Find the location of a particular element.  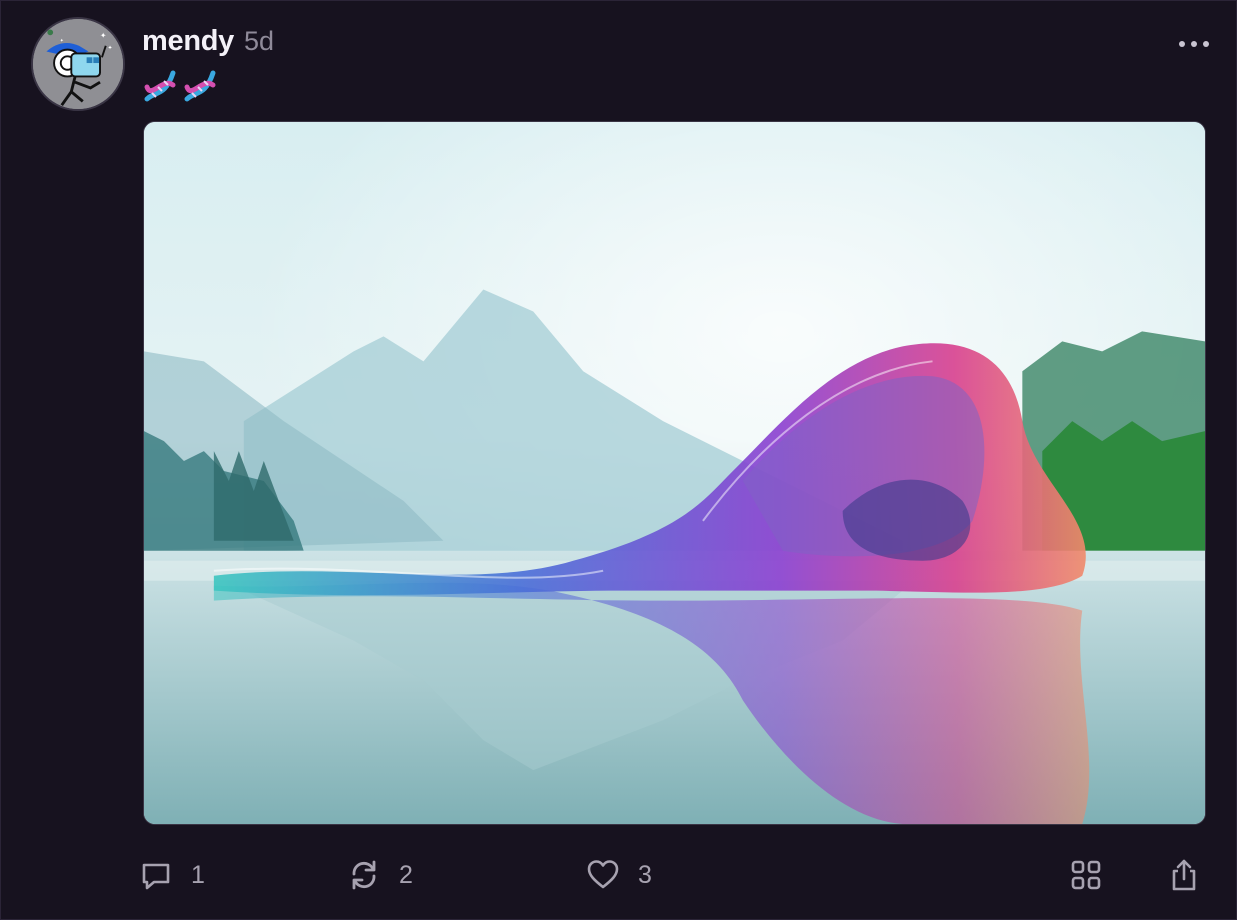

like-button: 3 is located at coordinates (619, 875).